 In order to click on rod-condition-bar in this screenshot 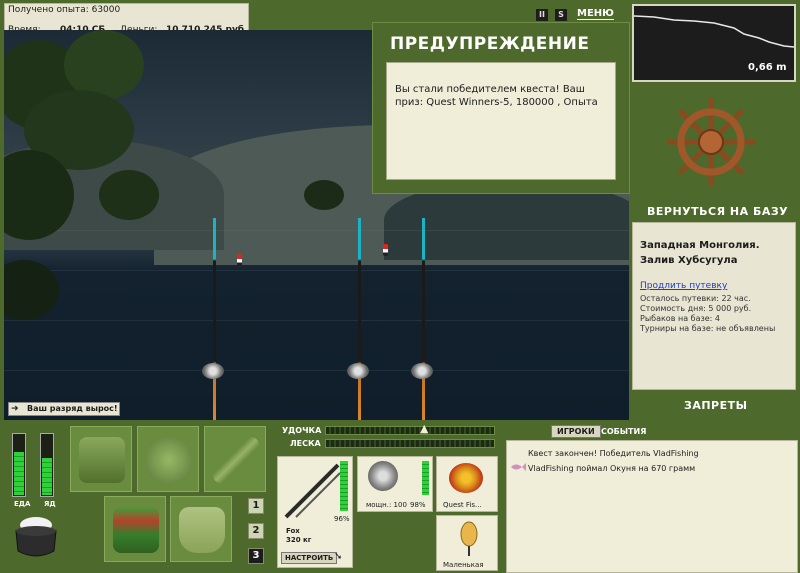, I will do `click(344, 486)`.